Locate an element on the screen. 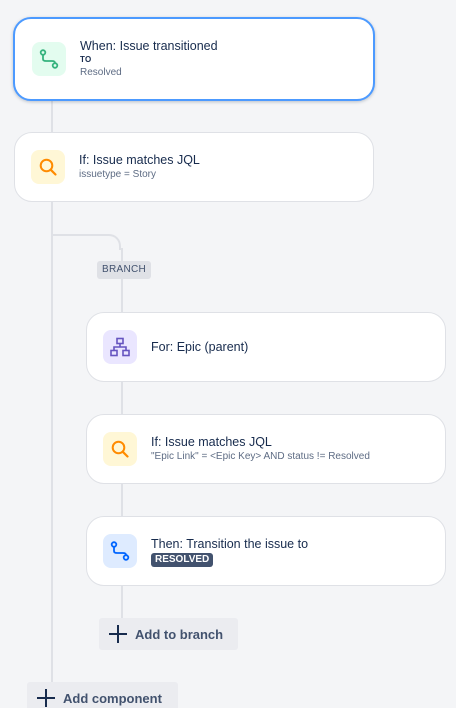  add-to-branch-label: Add to branch is located at coordinates (179, 634).